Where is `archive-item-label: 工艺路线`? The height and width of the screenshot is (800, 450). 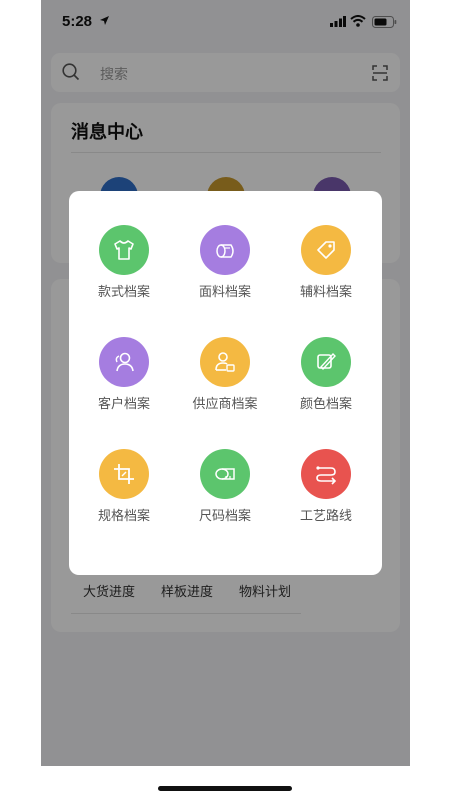
archive-item-label: 工艺路线 is located at coordinates (325, 516).